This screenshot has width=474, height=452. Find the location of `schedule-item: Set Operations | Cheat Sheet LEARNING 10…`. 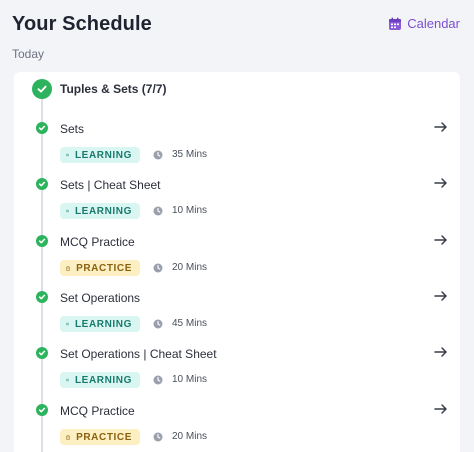

schedule-item: Set Operations | Cheat Sheet LEARNING 10… is located at coordinates (237, 372).